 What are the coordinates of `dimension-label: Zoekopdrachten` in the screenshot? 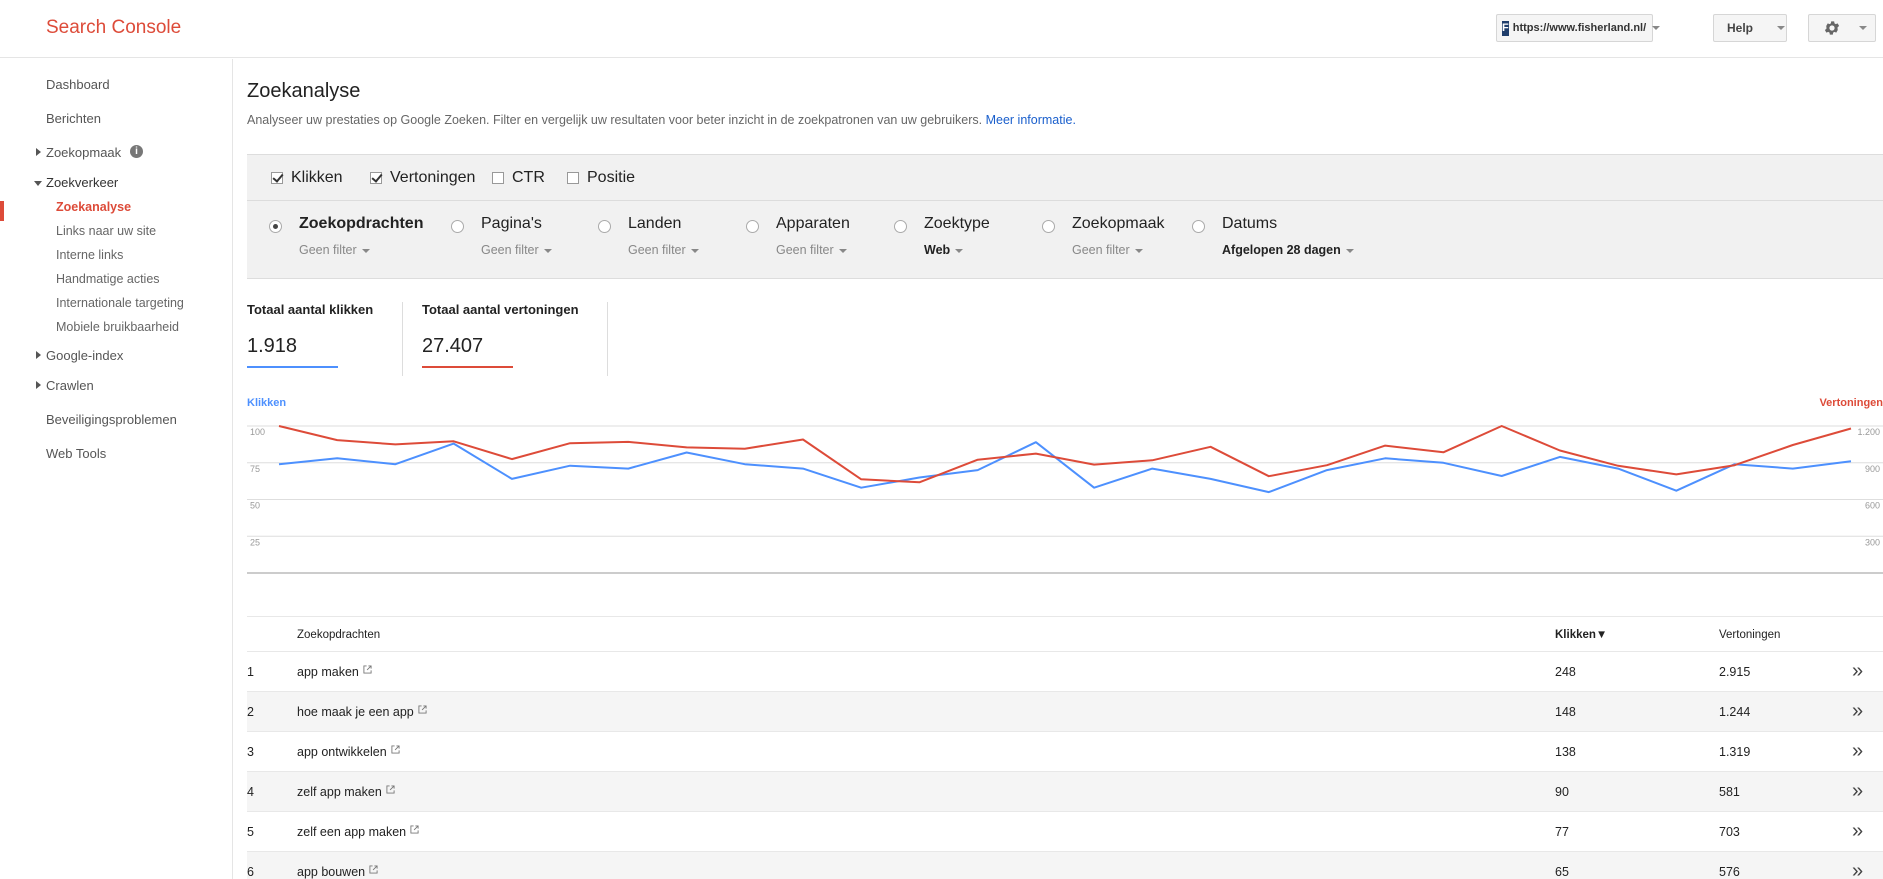 It's located at (361, 223).